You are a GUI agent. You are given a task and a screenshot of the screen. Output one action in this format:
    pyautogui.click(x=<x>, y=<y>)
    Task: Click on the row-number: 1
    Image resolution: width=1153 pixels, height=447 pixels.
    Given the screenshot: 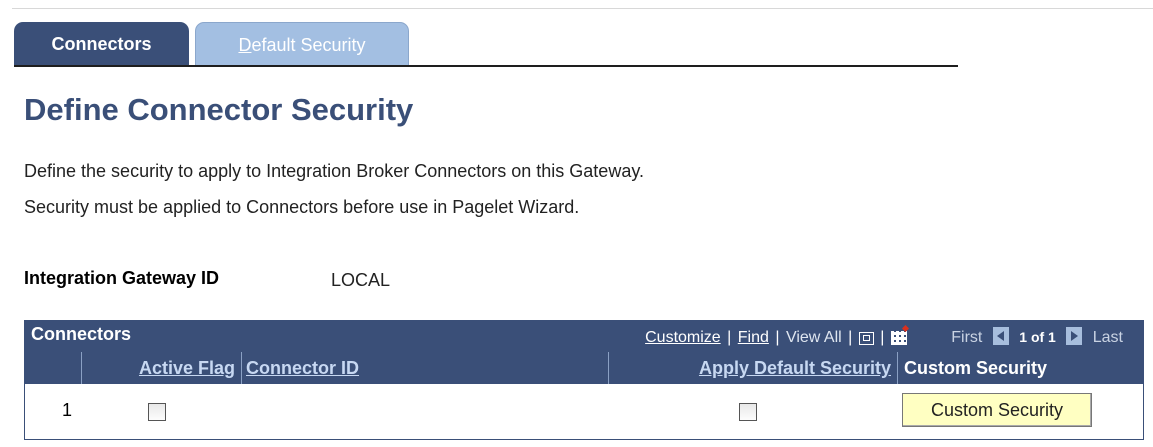 What is the action you would take?
    pyautogui.click(x=67, y=410)
    